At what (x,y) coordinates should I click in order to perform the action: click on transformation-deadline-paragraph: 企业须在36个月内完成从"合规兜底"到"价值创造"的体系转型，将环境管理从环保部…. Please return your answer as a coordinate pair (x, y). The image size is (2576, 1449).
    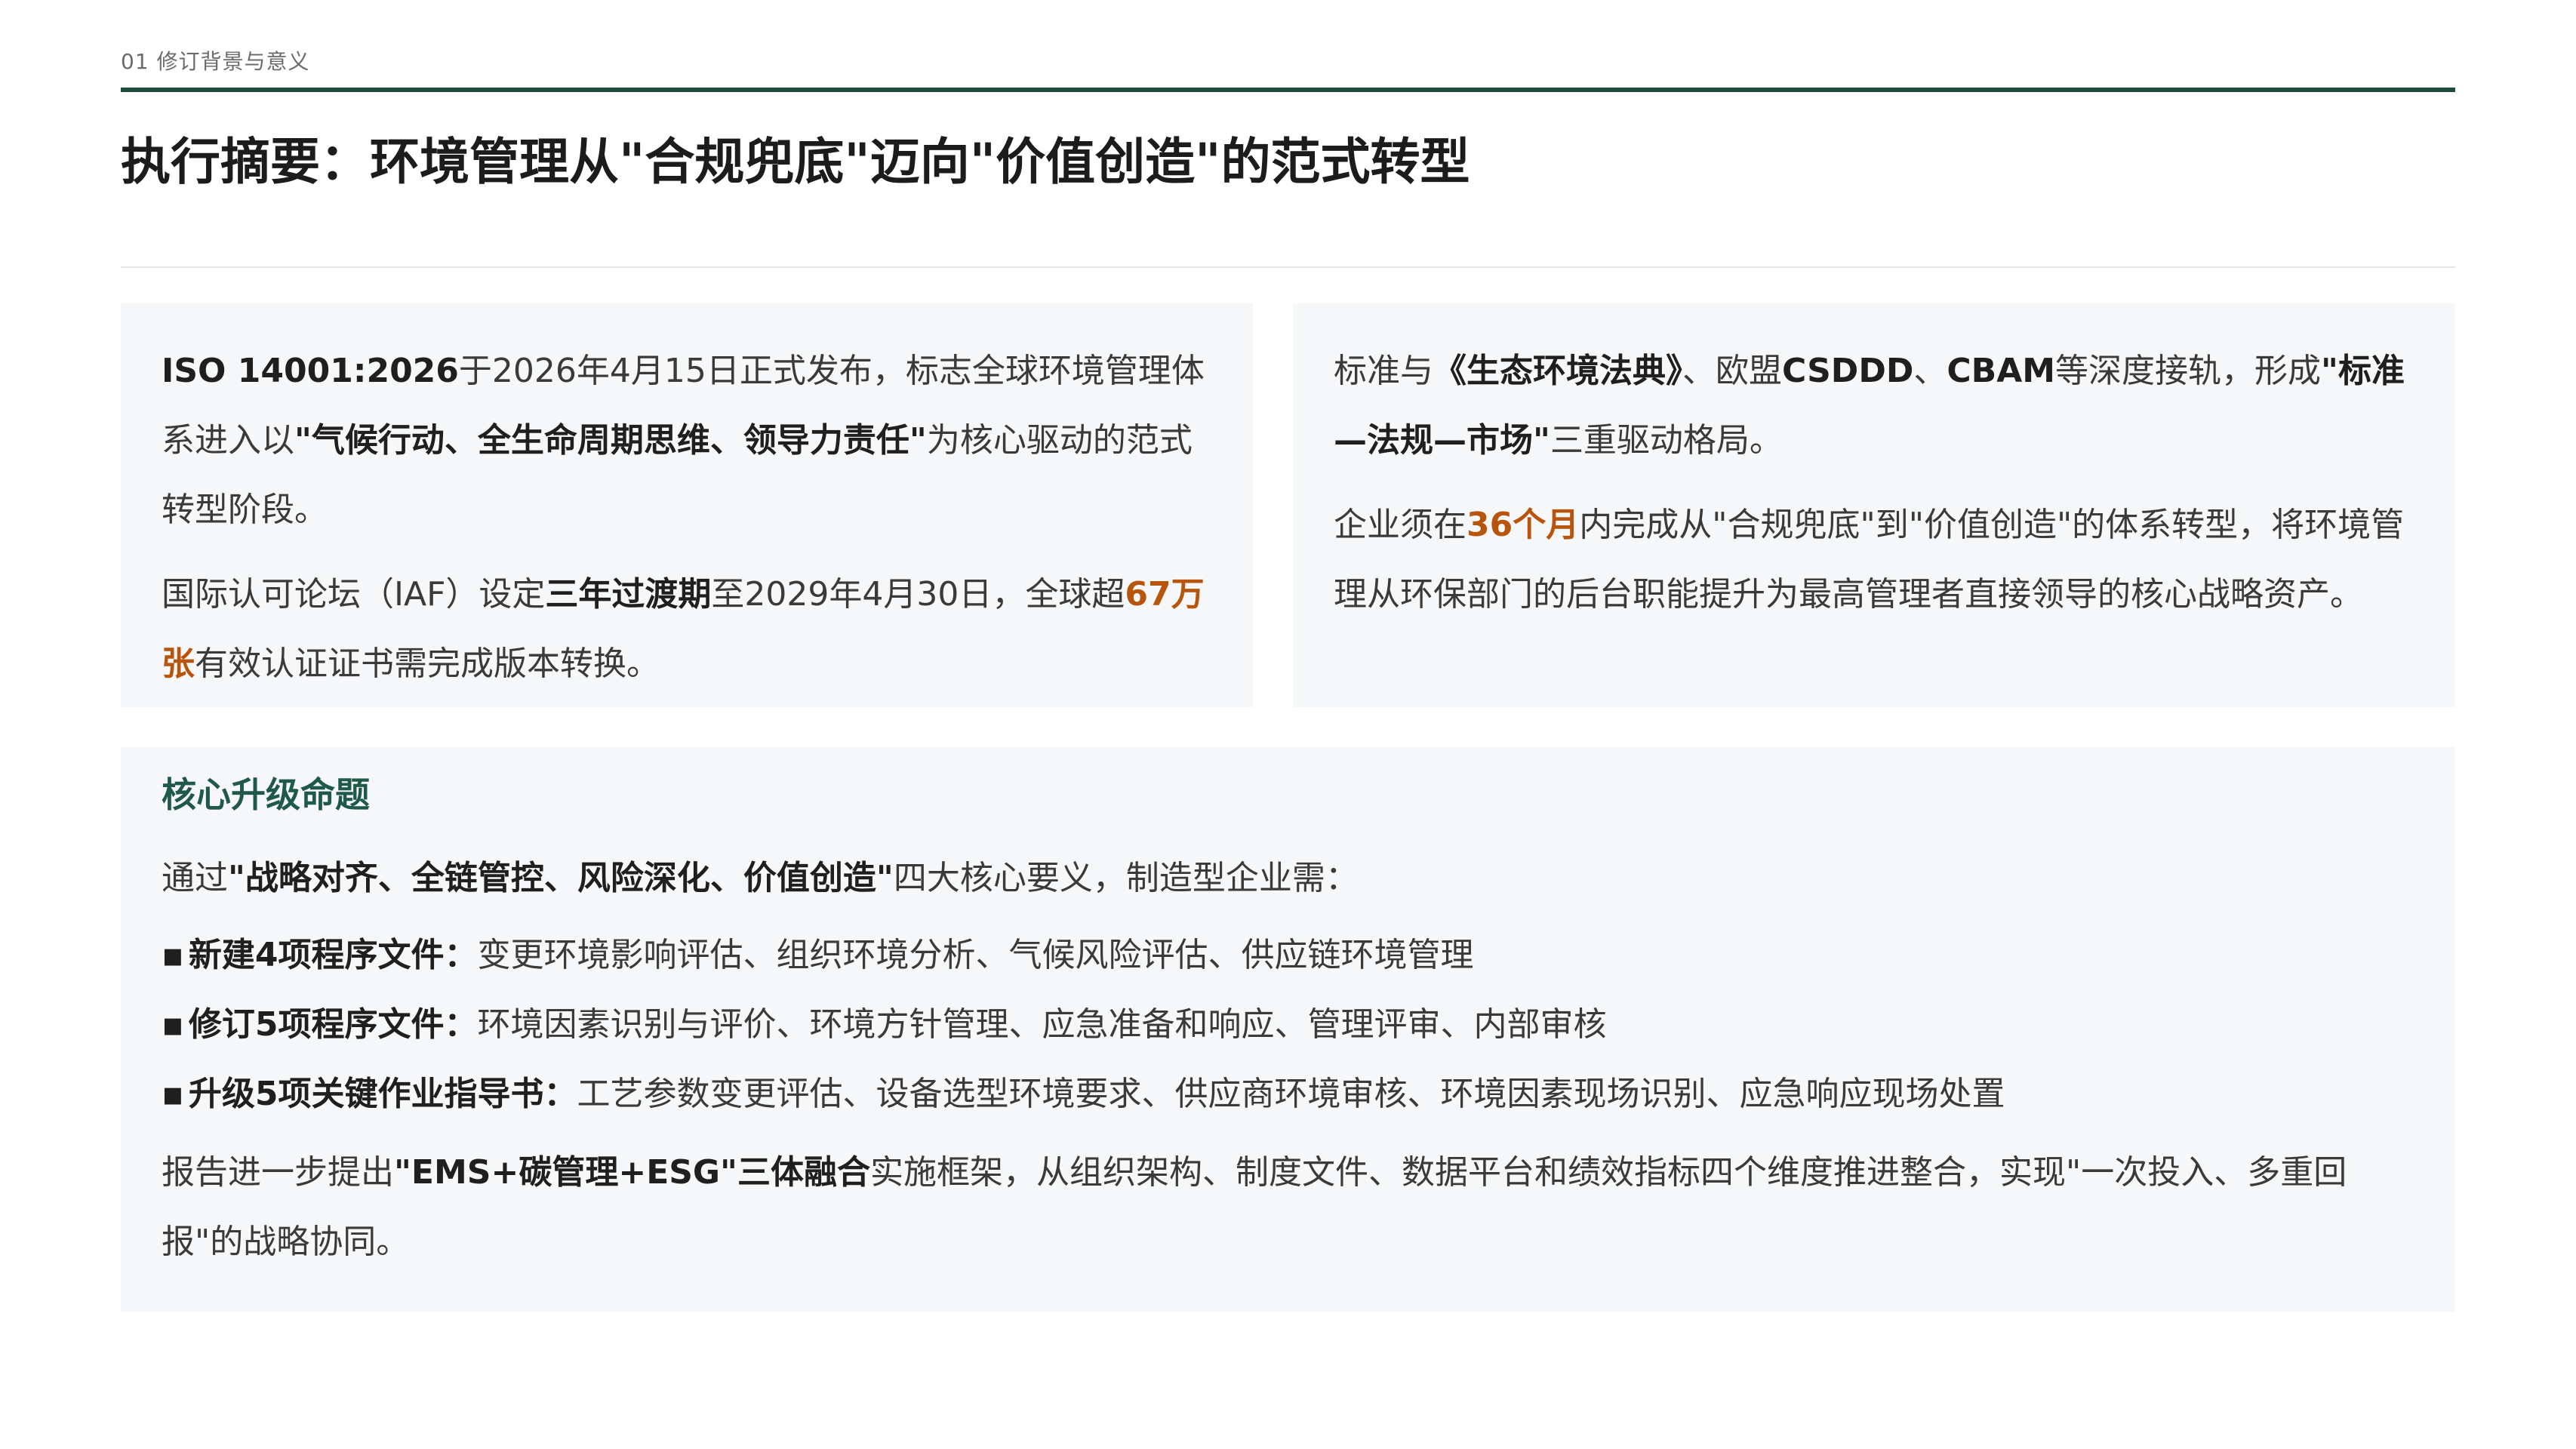
    Looking at the image, I should click on (1869, 560).